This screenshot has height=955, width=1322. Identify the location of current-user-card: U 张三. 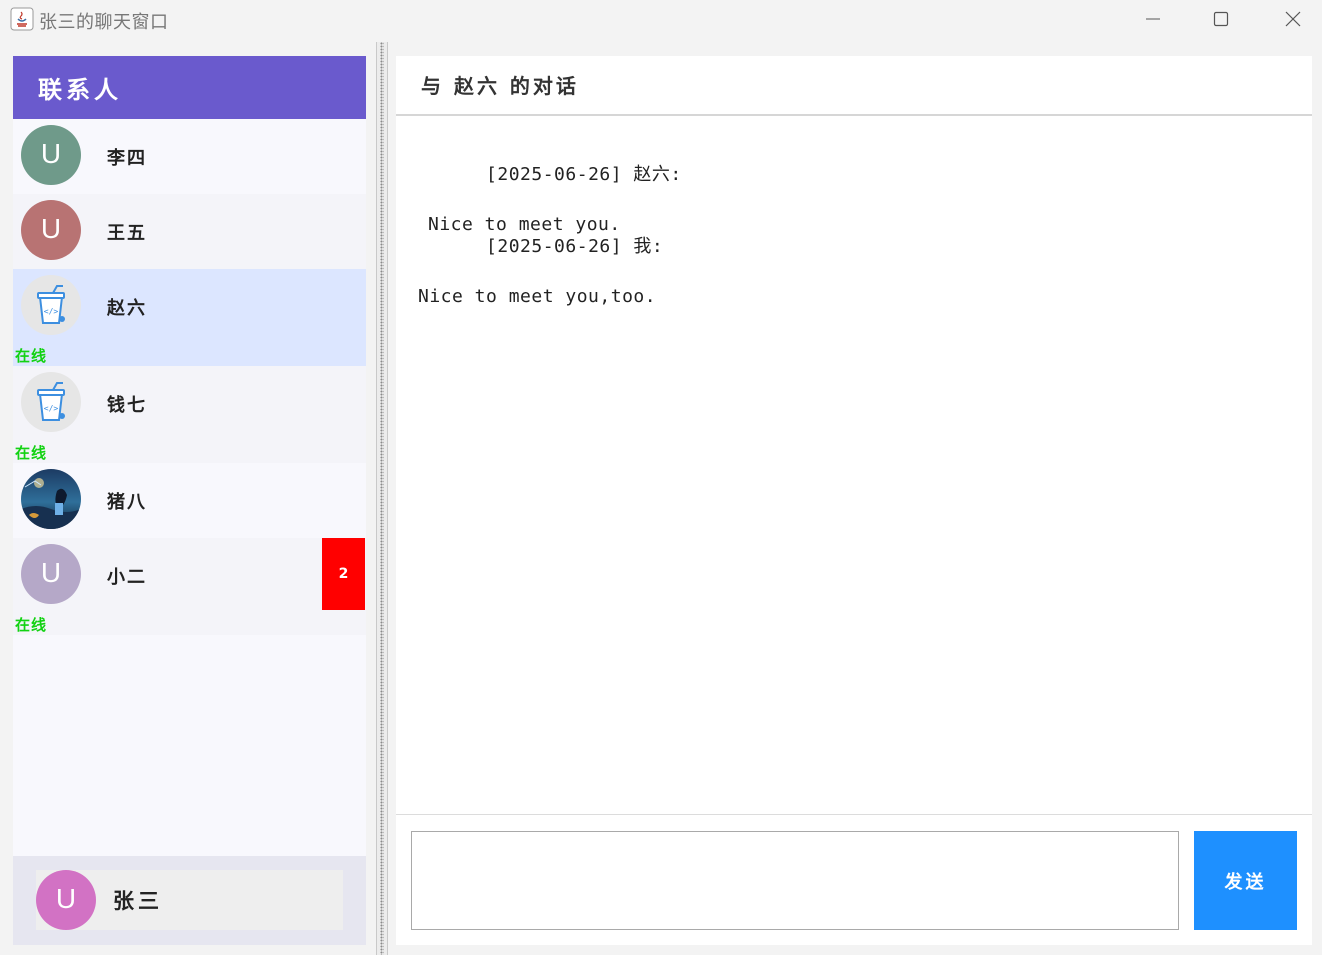
(189, 900).